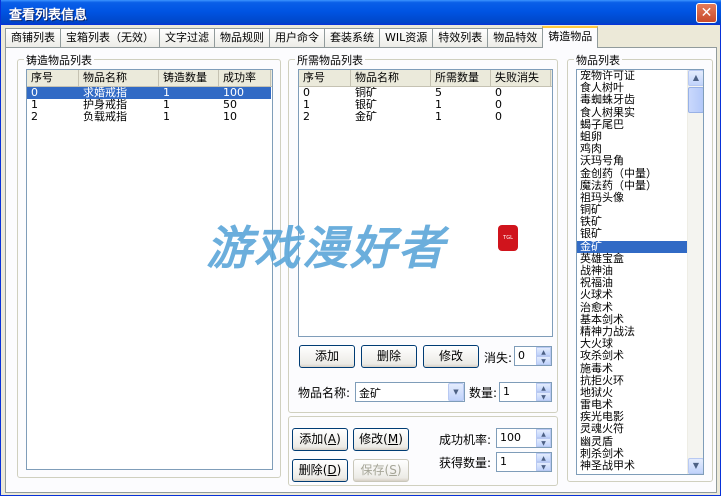 This screenshot has width=721, height=496. I want to click on success-rate-label: 成功机率:, so click(465, 440).